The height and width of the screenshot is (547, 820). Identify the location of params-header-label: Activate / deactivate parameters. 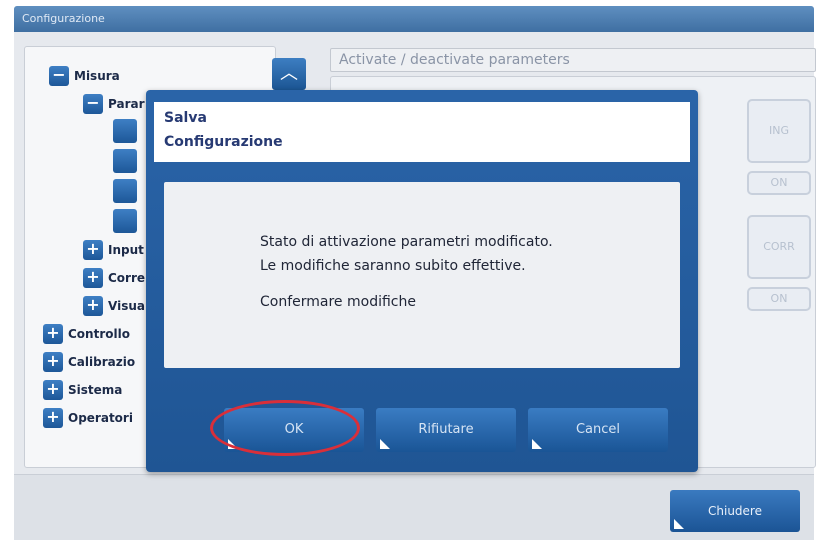
(454, 60).